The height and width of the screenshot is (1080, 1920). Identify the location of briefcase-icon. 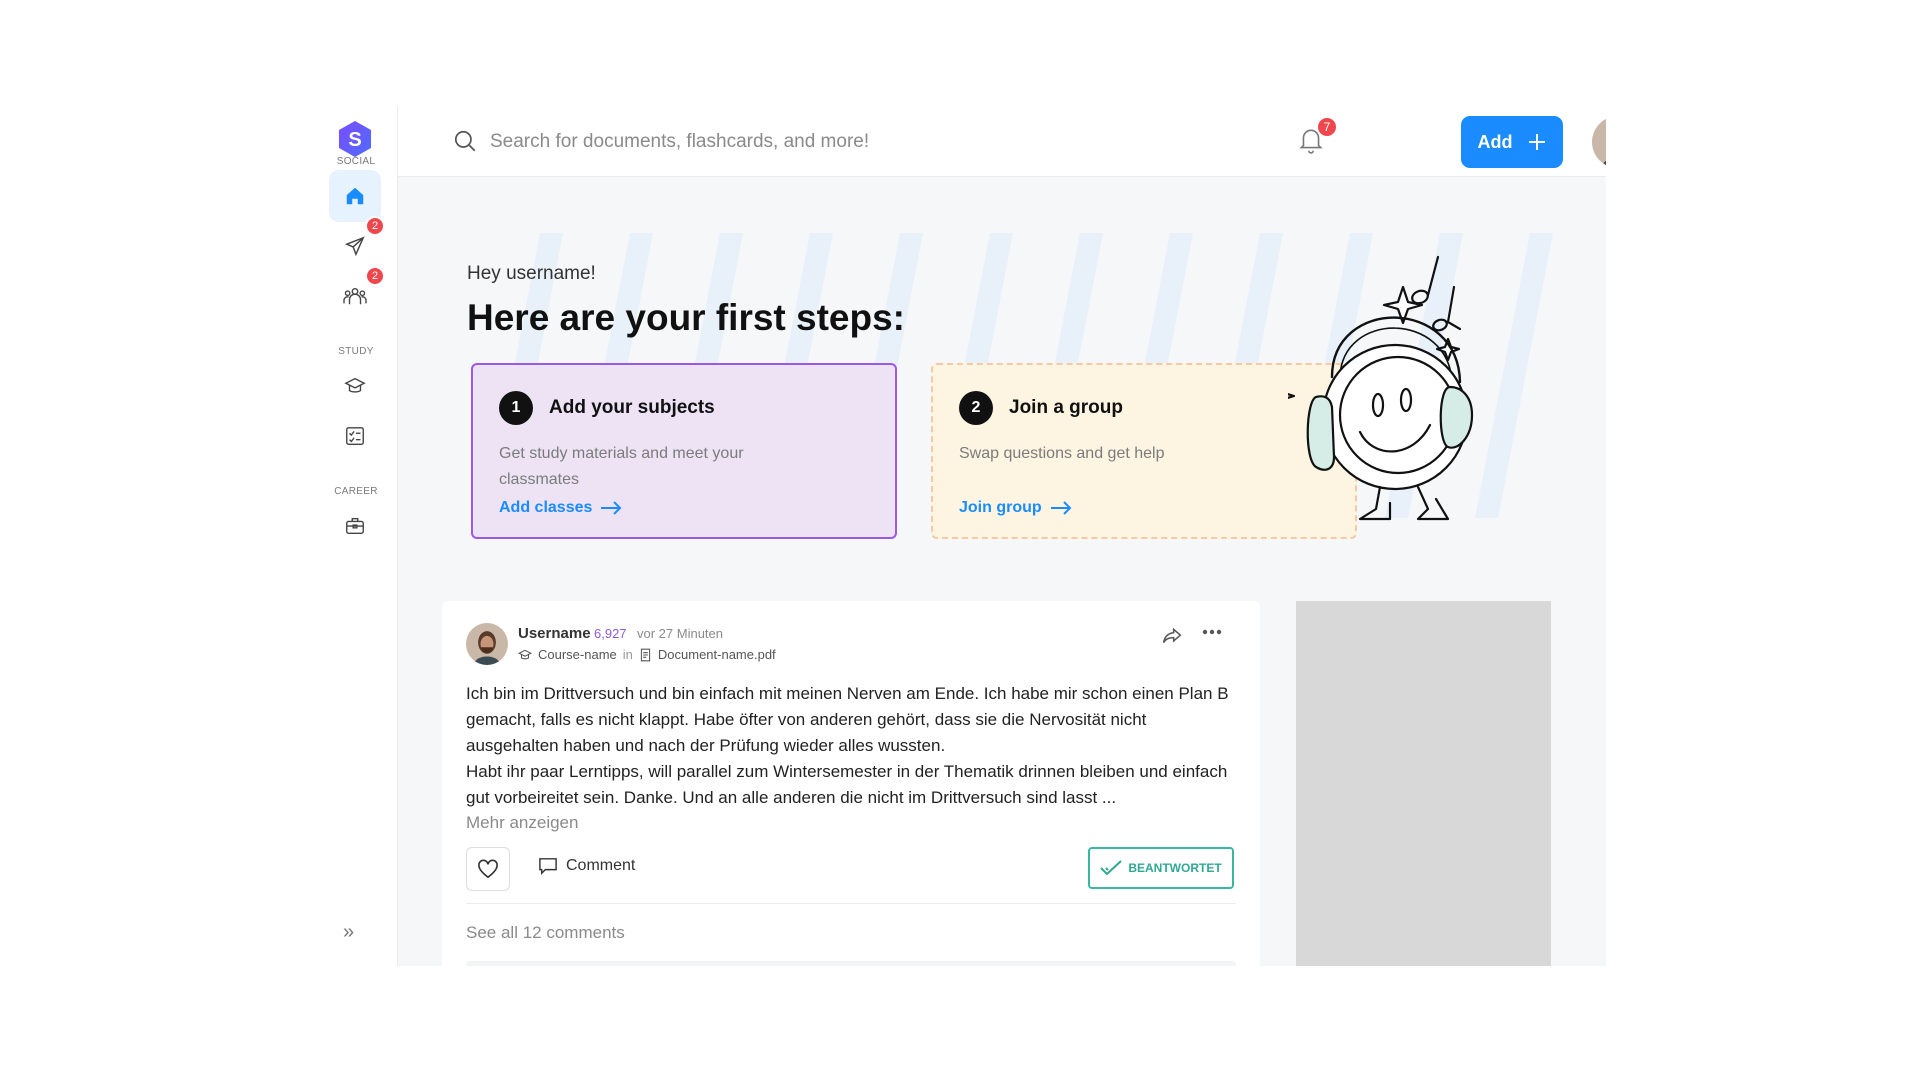
(355, 526).